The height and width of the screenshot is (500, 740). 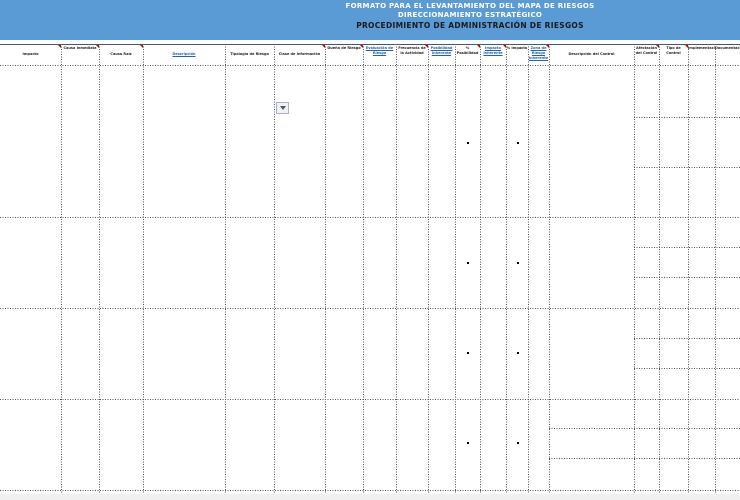 What do you see at coordinates (249, 54) in the screenshot?
I see `column-header-tipologia-de-riesgo: Tipología de Riesgo` at bounding box center [249, 54].